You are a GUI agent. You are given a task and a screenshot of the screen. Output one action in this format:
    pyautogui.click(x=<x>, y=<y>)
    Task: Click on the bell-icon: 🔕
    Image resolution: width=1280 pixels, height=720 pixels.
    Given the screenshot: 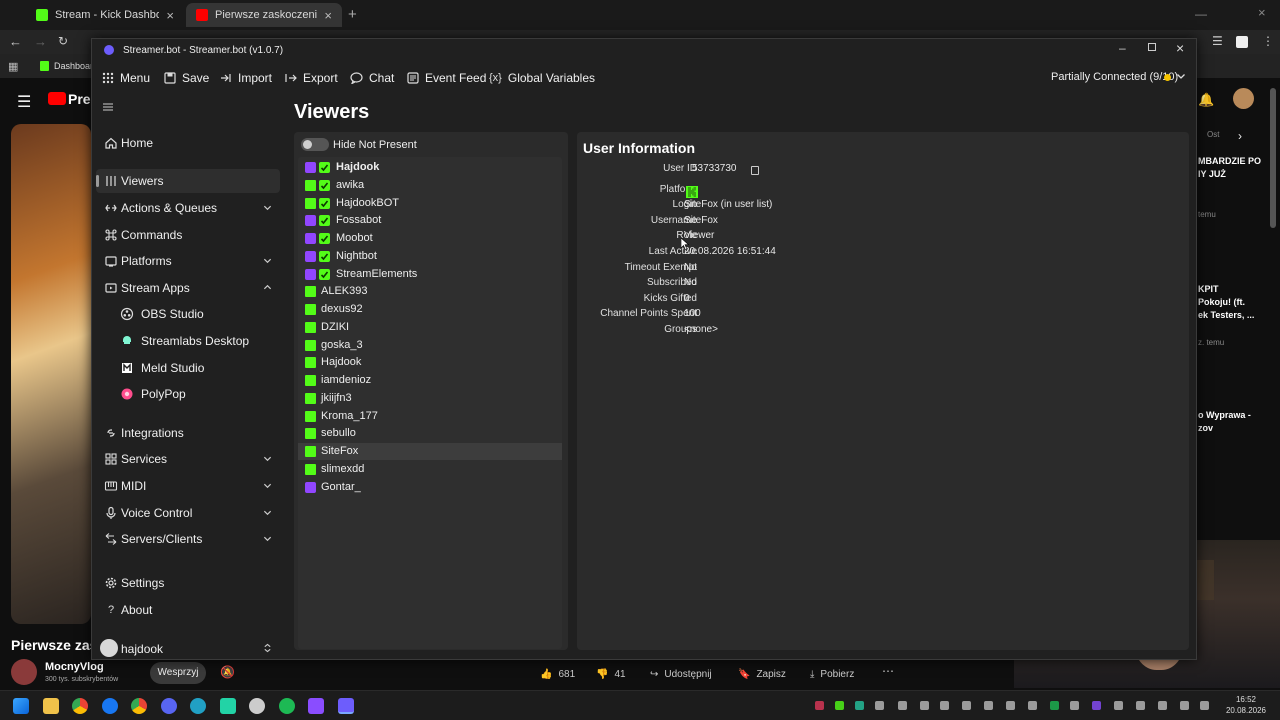 What is the action you would take?
    pyautogui.click(x=227, y=672)
    